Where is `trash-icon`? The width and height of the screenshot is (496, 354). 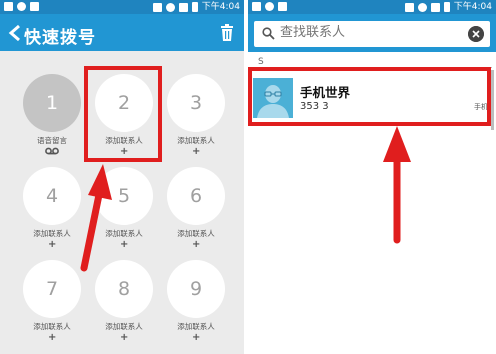 trash-icon is located at coordinates (227, 32).